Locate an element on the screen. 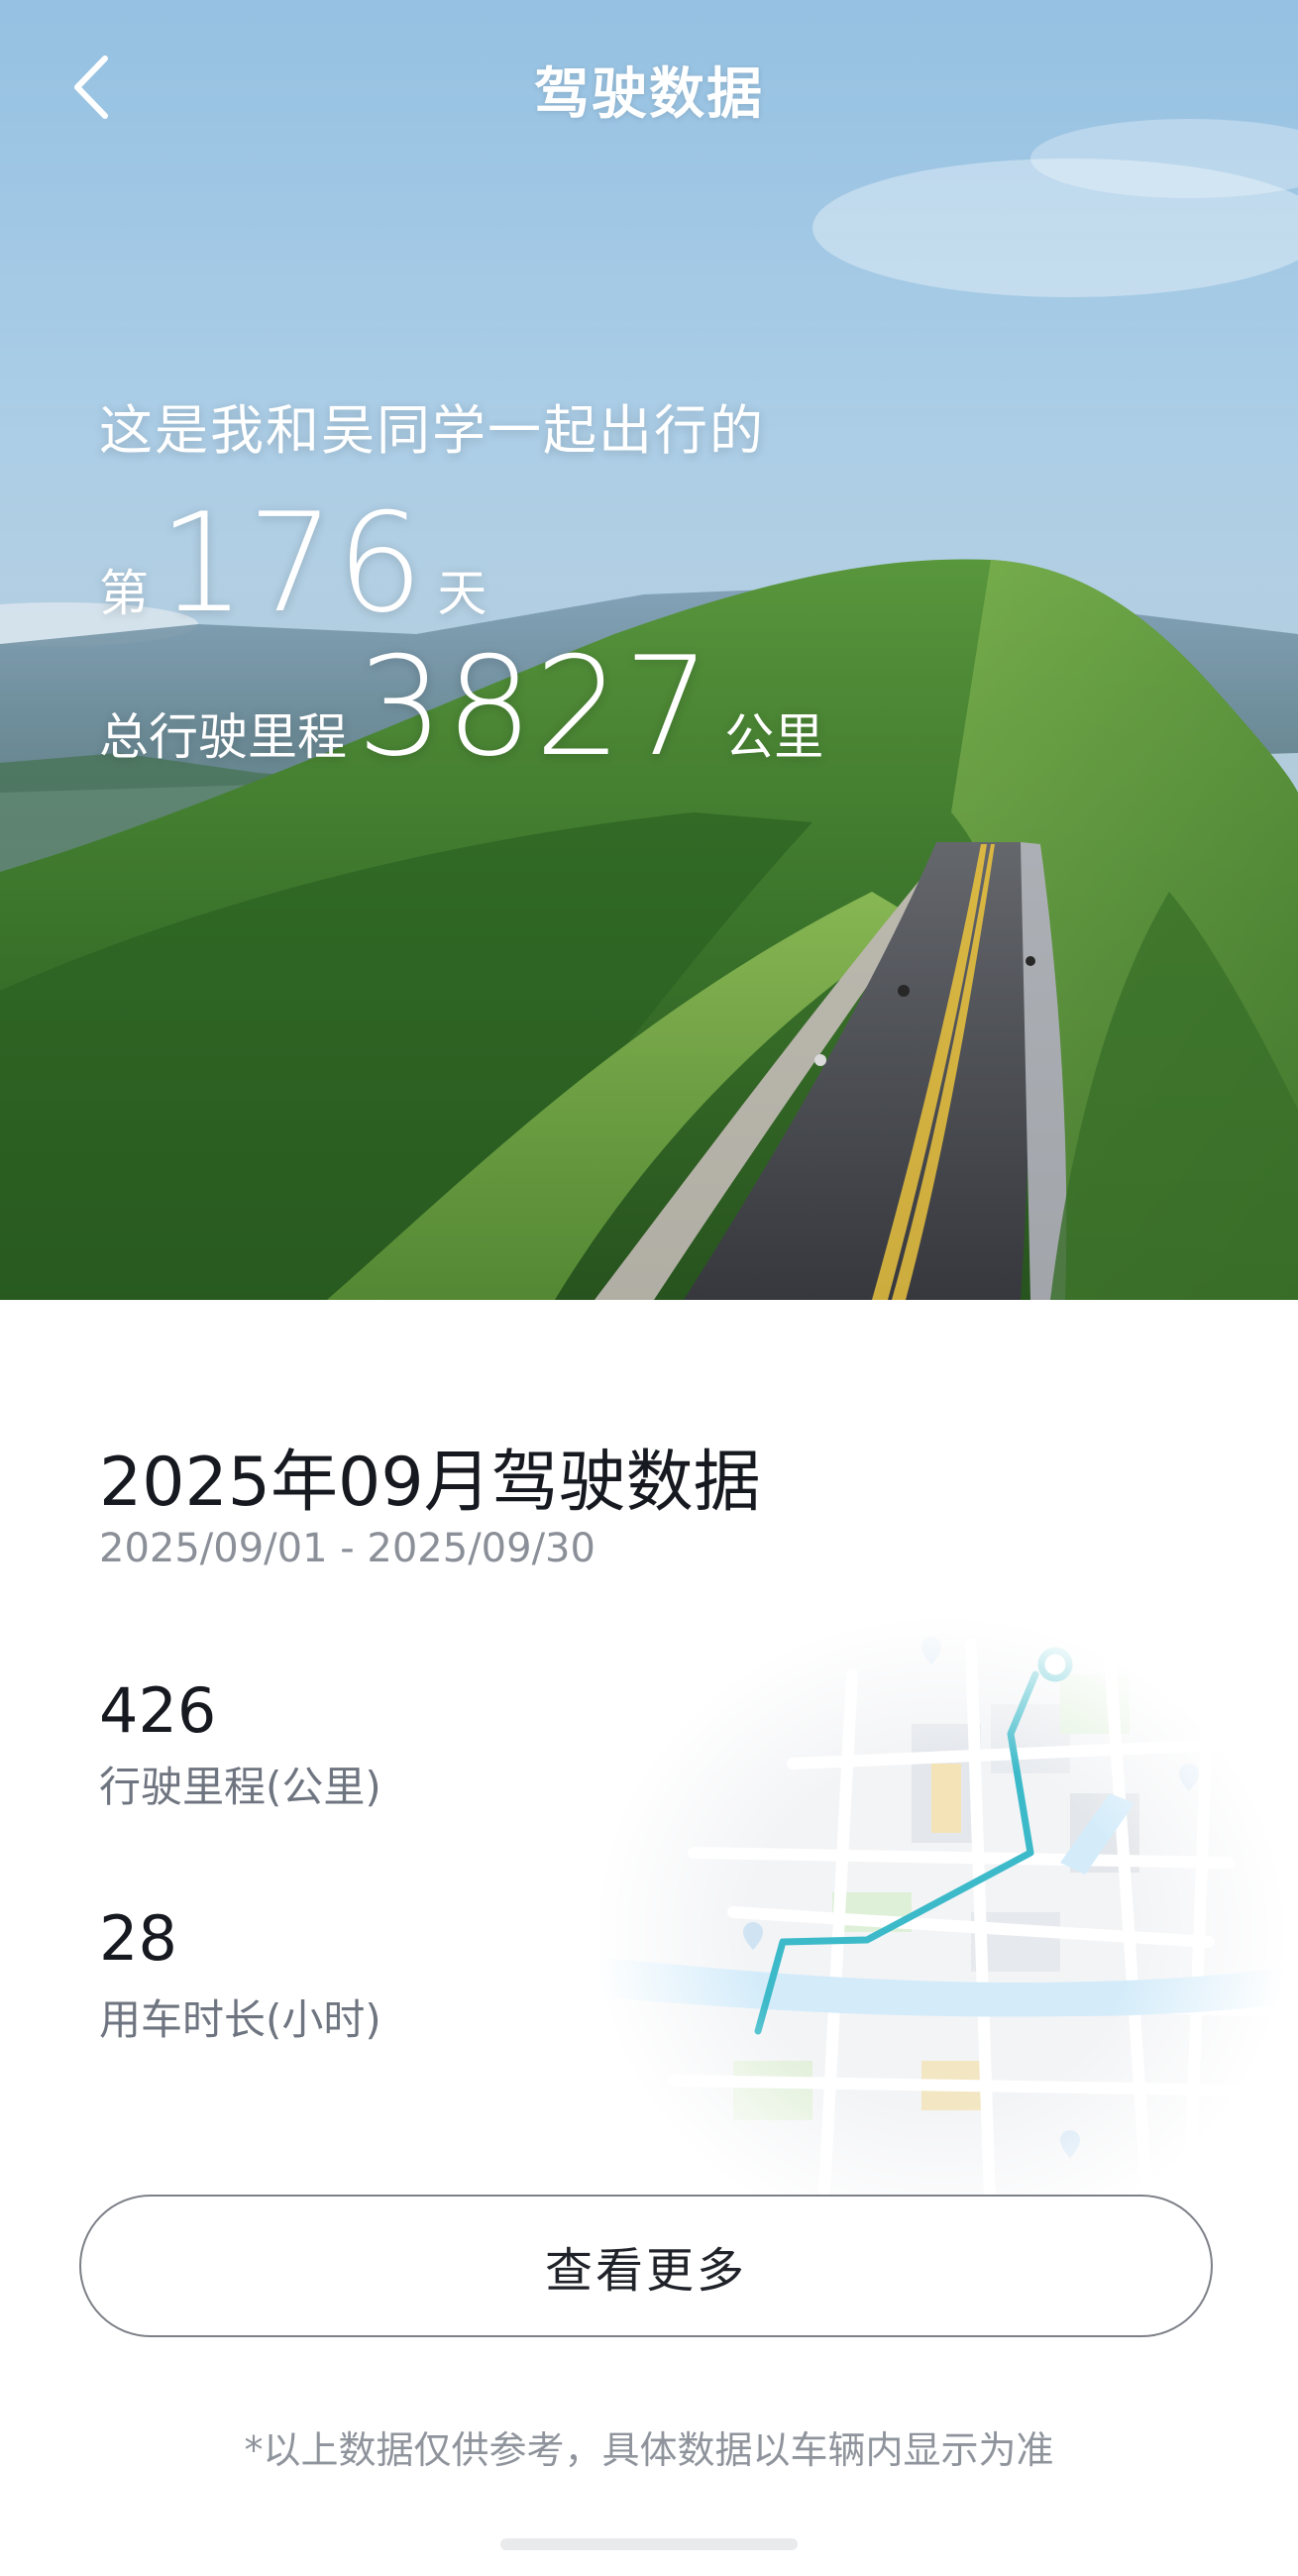 The width and height of the screenshot is (1298, 2576). mileage-unit: 公里 is located at coordinates (774, 737).